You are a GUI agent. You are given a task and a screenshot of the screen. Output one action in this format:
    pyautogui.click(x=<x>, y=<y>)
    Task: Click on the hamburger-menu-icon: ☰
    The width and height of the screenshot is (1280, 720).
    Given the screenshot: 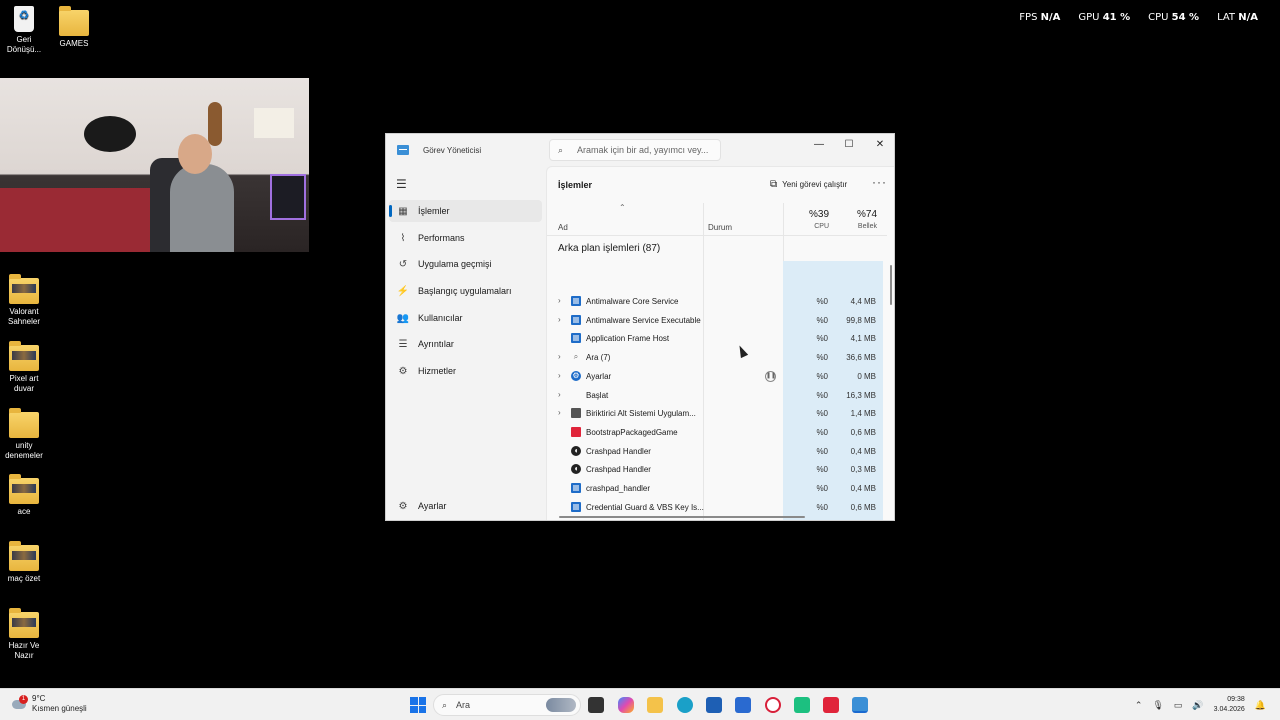 What is the action you would take?
    pyautogui.click(x=401, y=184)
    